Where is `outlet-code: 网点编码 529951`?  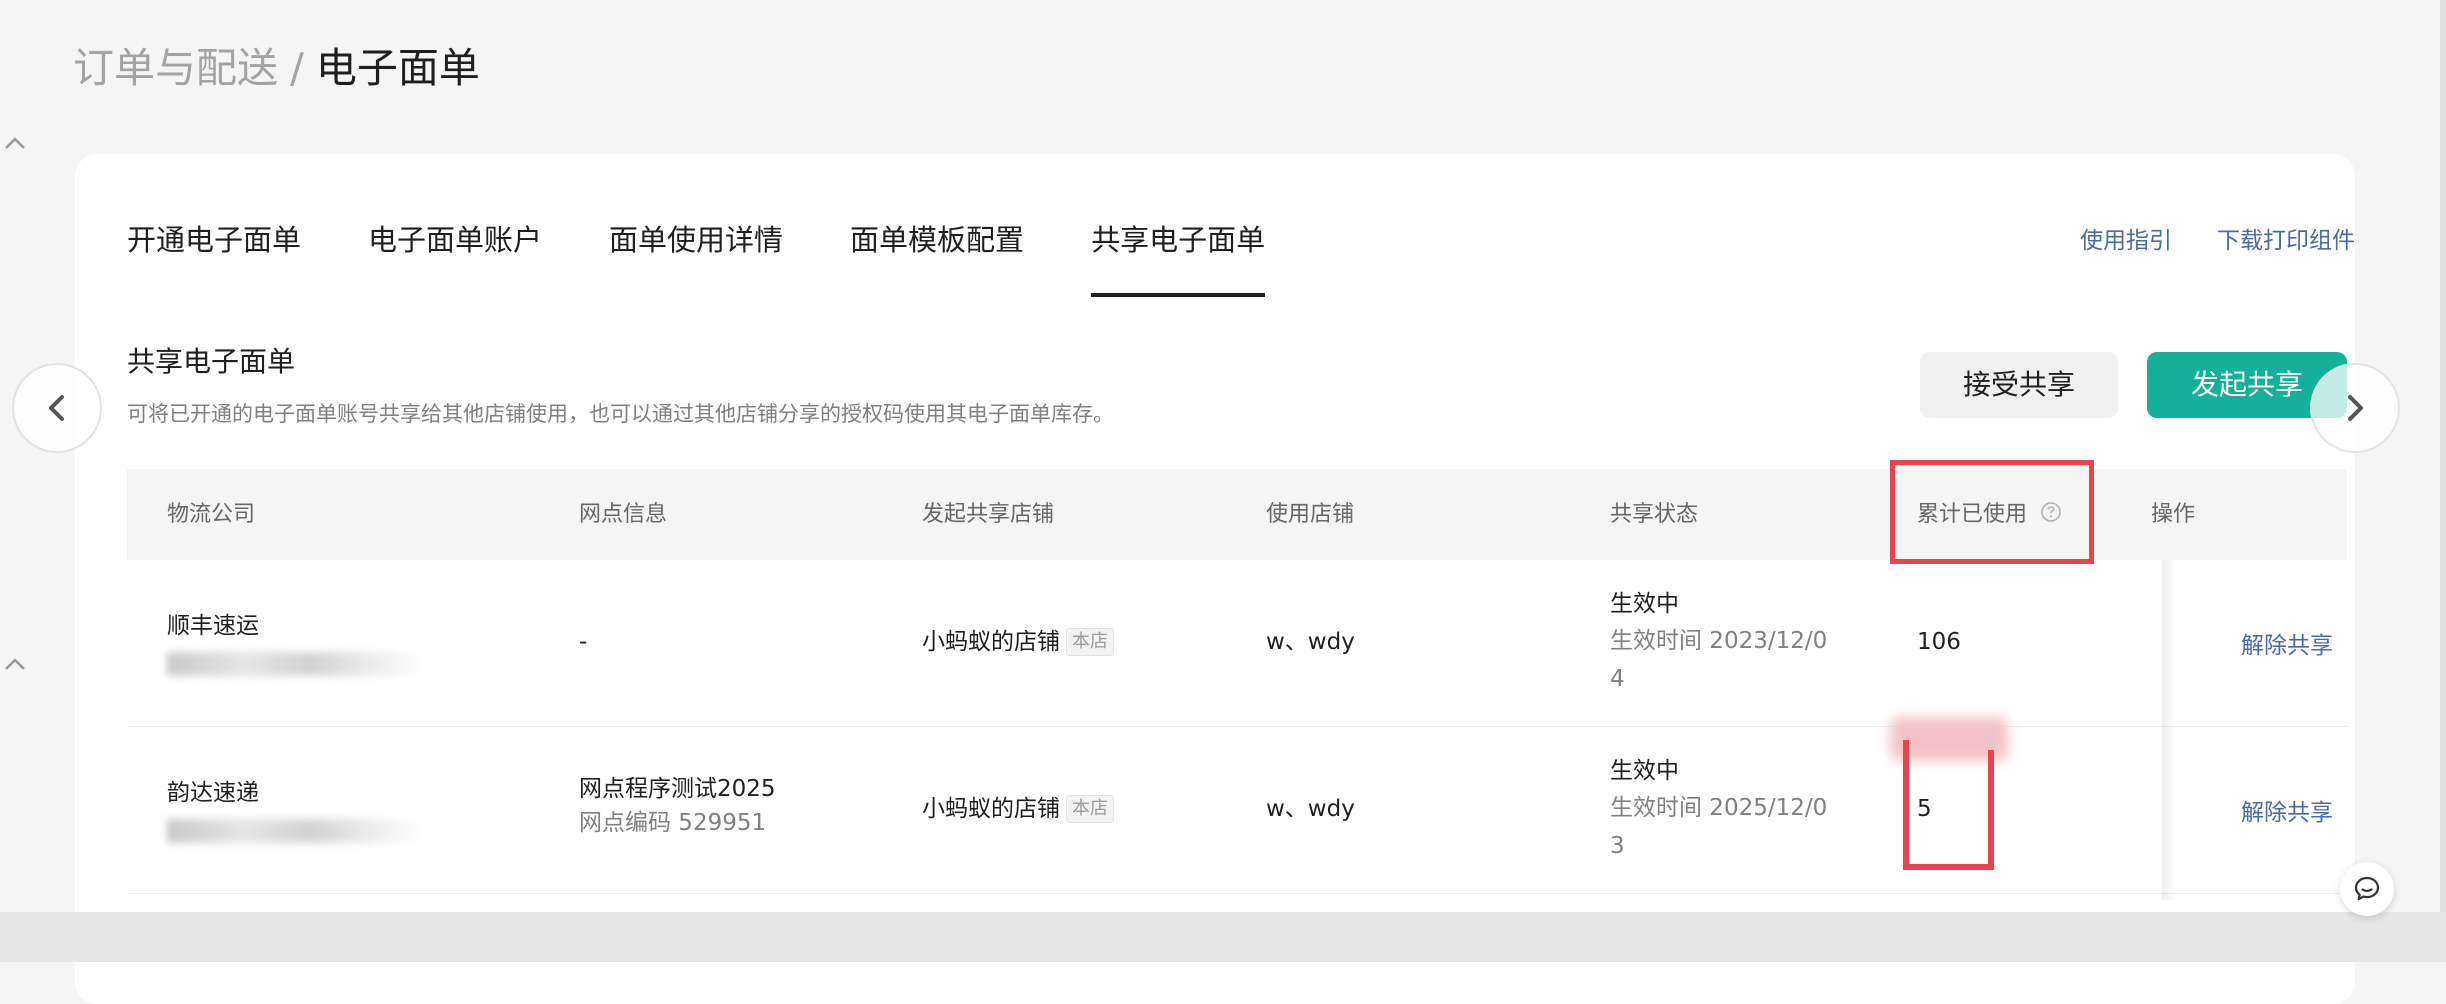 outlet-code: 网点编码 529951 is located at coordinates (673, 823).